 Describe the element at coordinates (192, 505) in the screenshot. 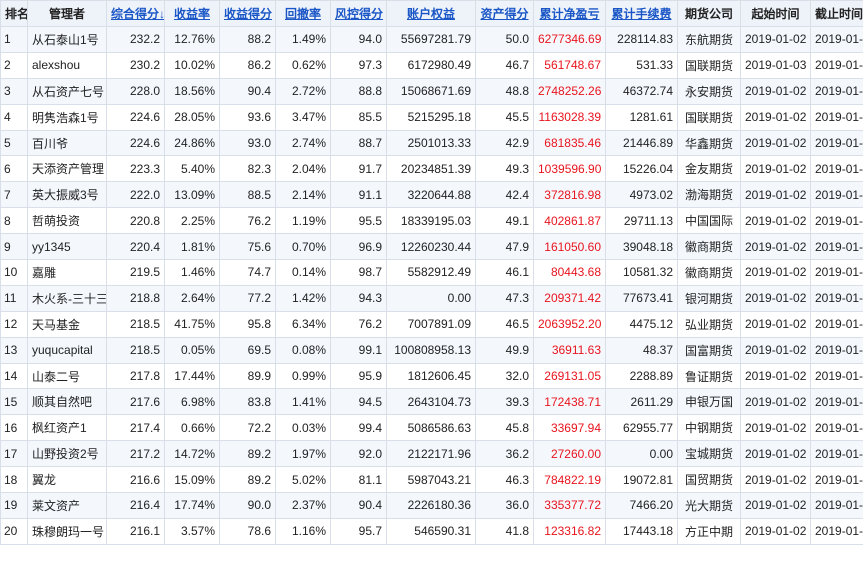

I see `cell-return-rate: 17.74%` at that location.